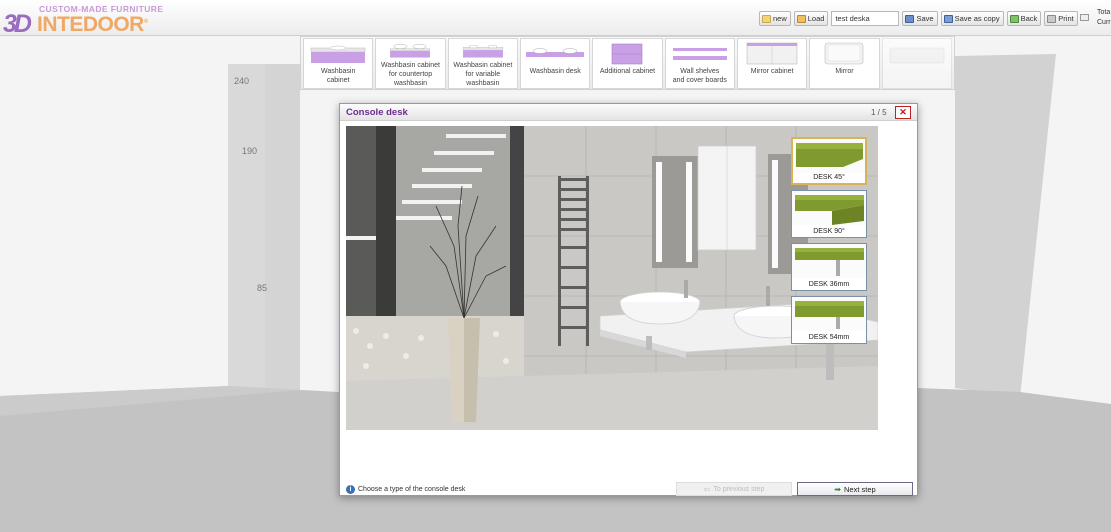 The width and height of the screenshot is (1111, 532). Describe the element at coordinates (801, 18) in the screenshot. I see `folder-icon` at that location.